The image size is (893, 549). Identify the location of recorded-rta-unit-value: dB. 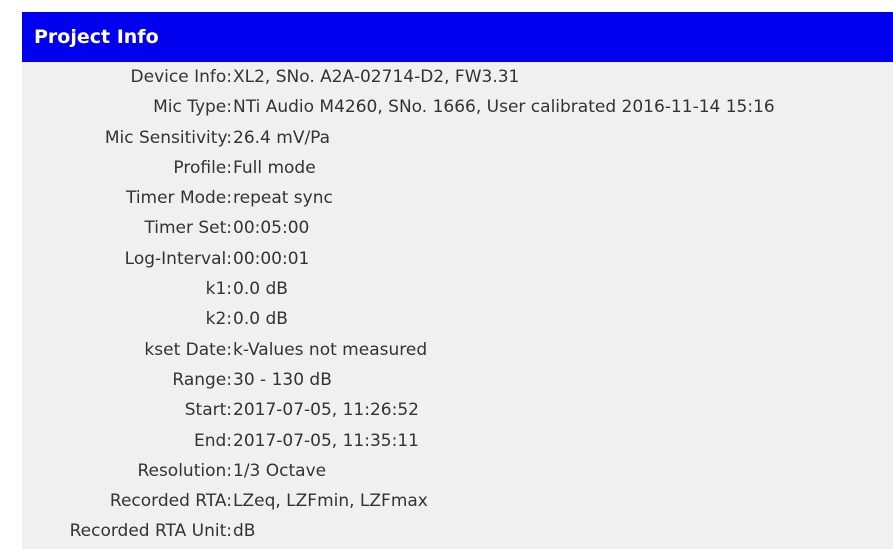
(244, 531).